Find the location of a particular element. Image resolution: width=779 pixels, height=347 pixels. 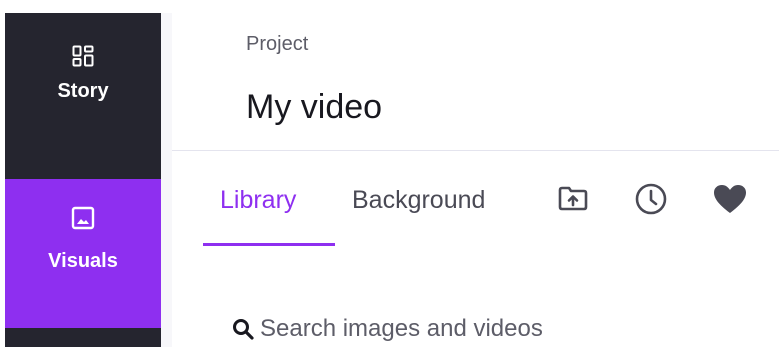

project-name: My video is located at coordinates (314, 107).